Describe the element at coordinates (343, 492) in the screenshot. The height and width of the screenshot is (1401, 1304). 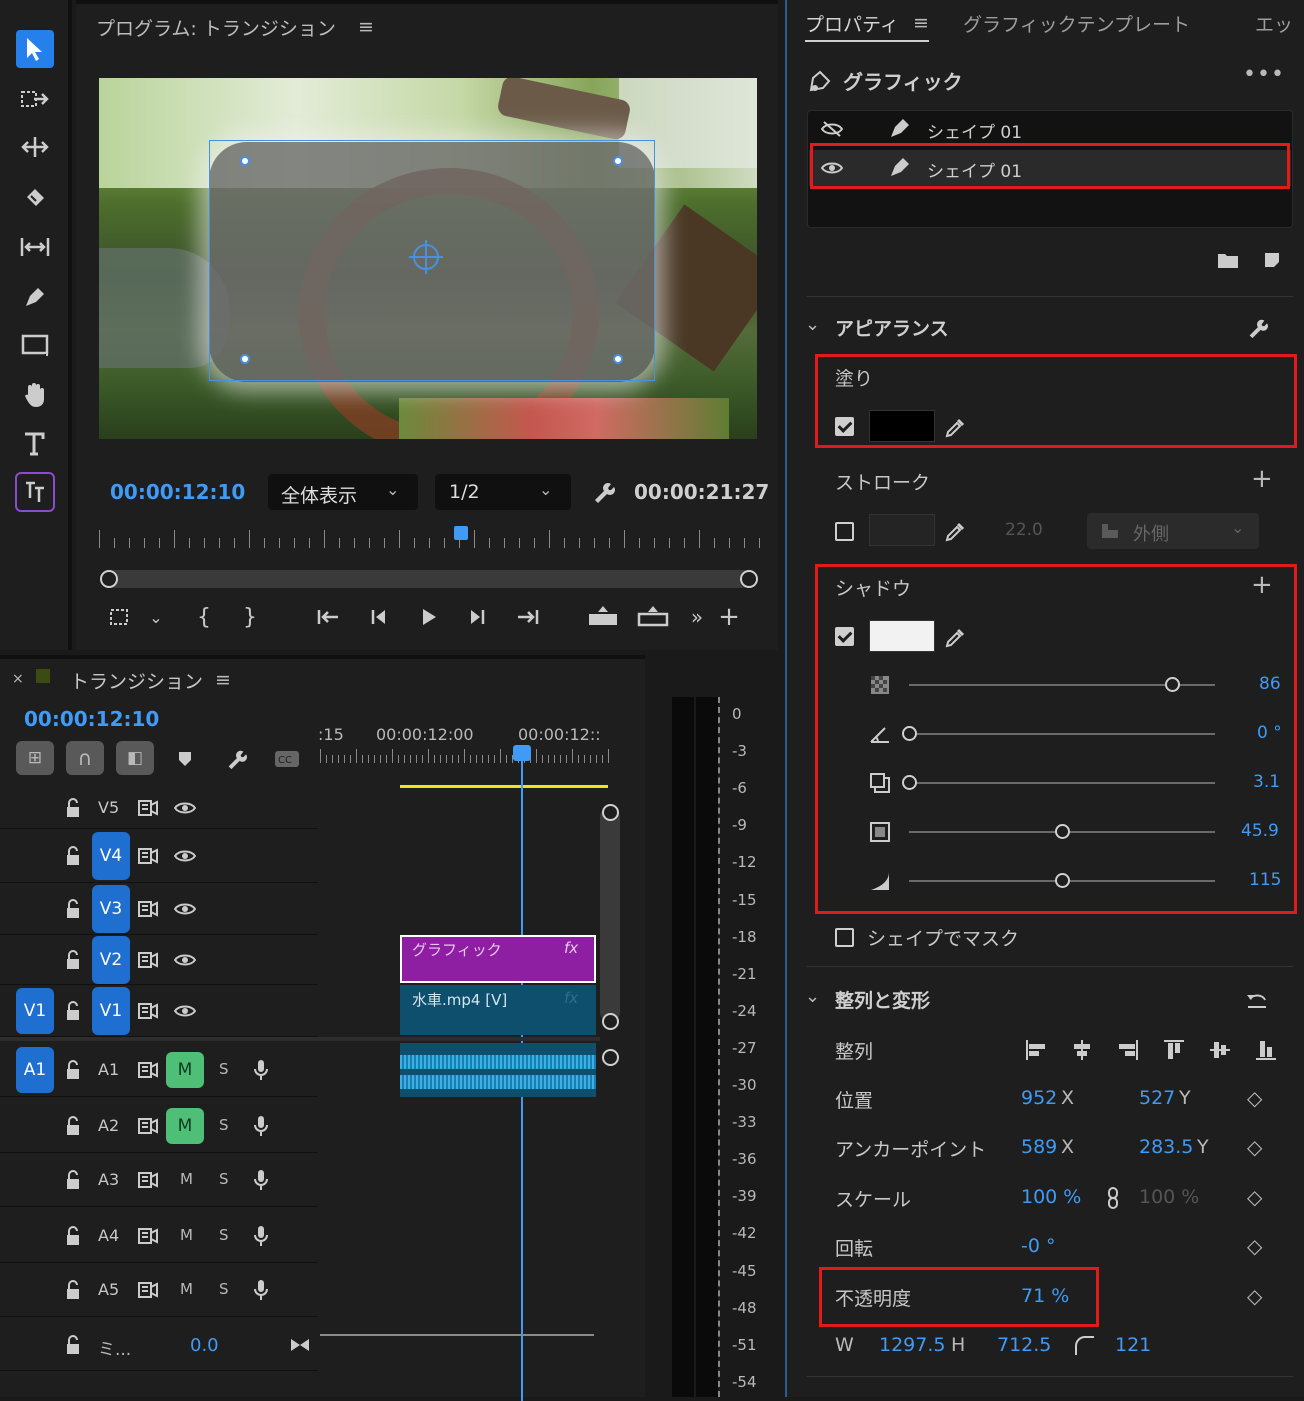
I see `fit-dropdown: 全体表示 ⌄` at that location.